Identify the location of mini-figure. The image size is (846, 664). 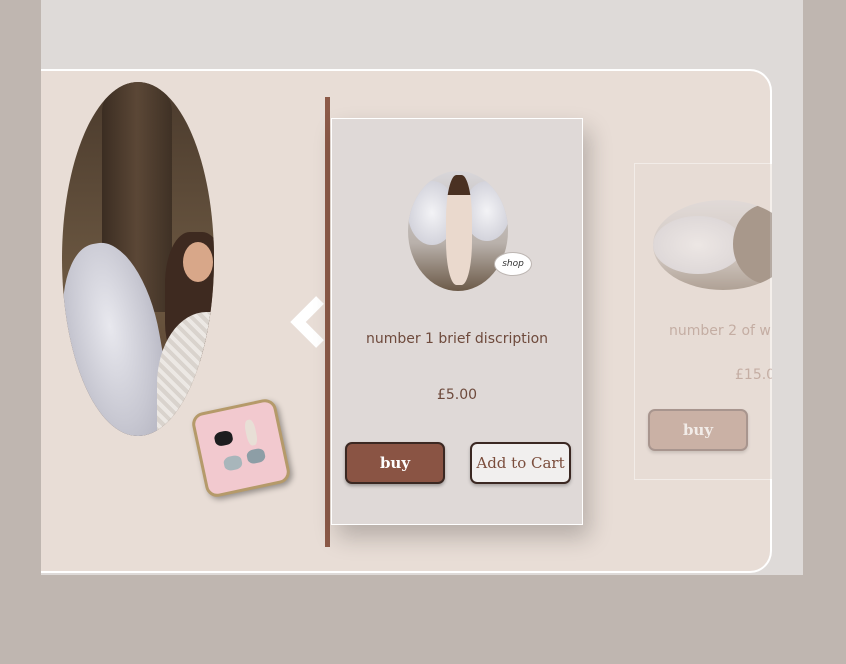
(459, 230).